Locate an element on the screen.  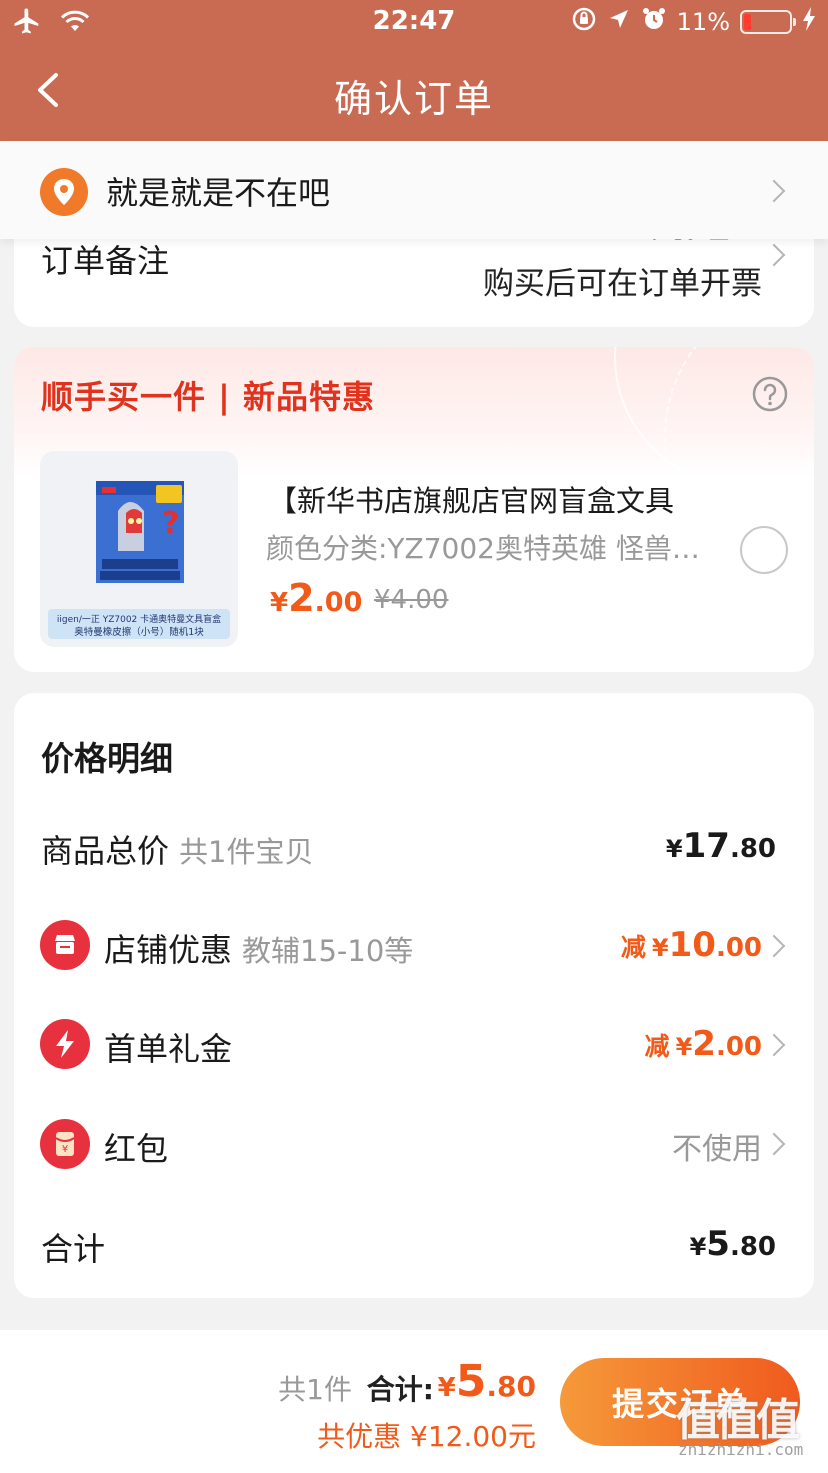
svg-text: 奥特曼橡皮擦（小号）随机1块 is located at coordinates (139, 632).